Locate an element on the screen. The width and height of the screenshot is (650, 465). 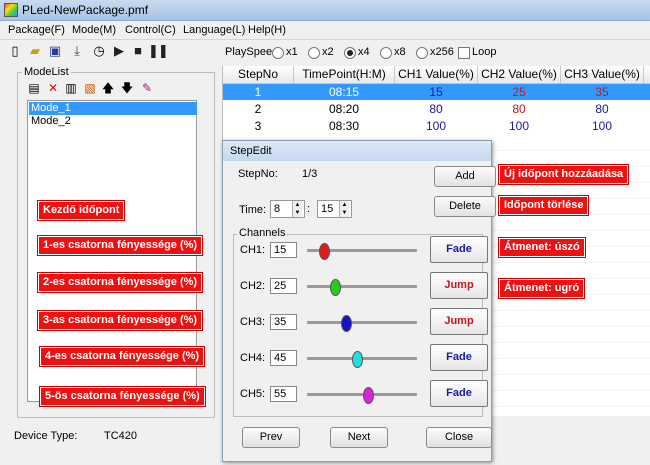
menu-package: Package(F) is located at coordinates (36, 30).